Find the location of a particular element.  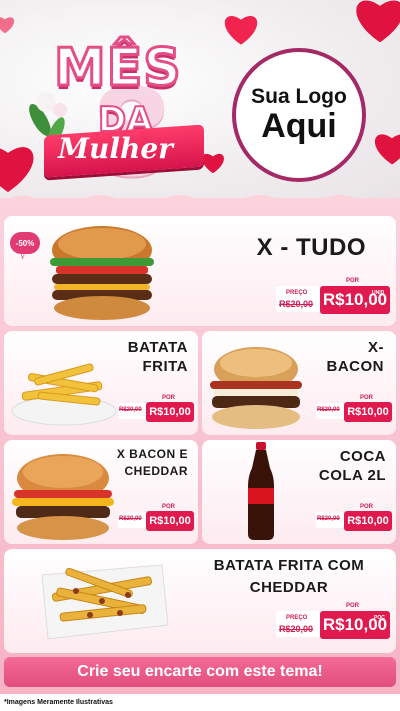

product-name: BATATA FRITA is located at coordinates (157, 357).